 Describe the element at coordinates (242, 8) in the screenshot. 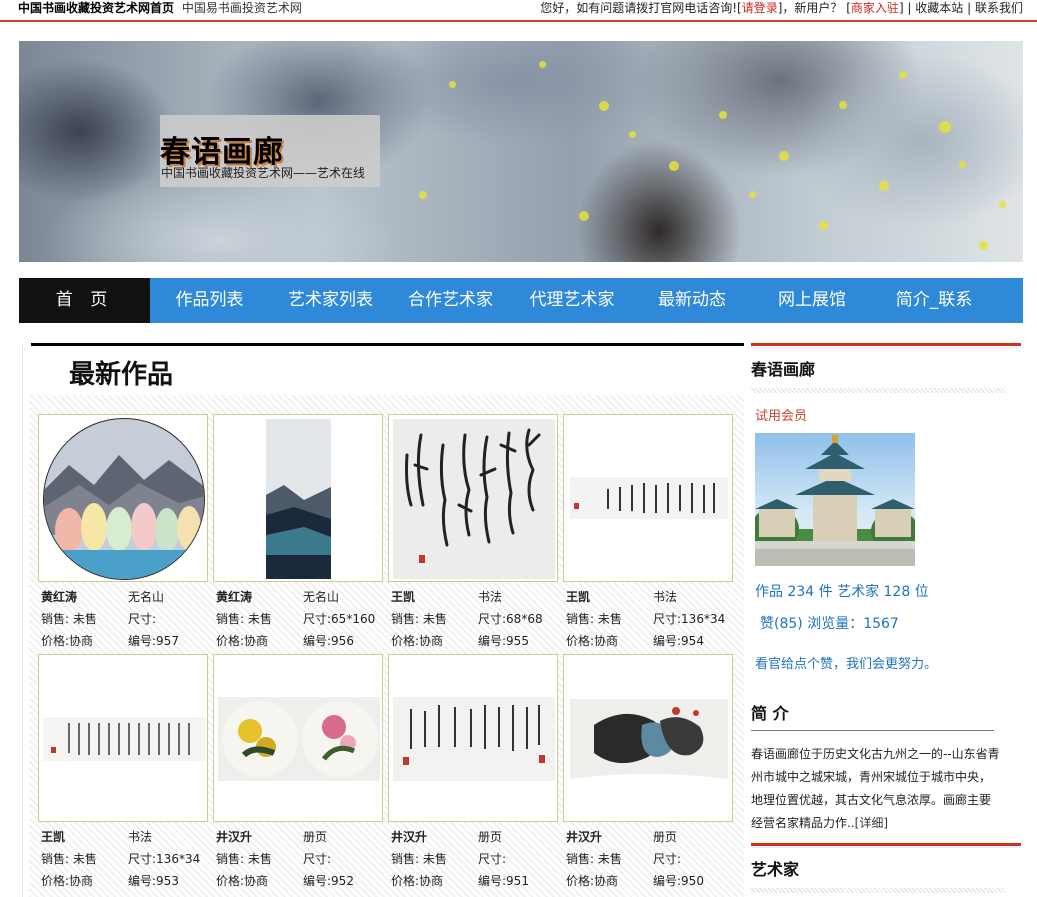

I see `site-sub-link: 中国易书画投资艺术网` at that location.